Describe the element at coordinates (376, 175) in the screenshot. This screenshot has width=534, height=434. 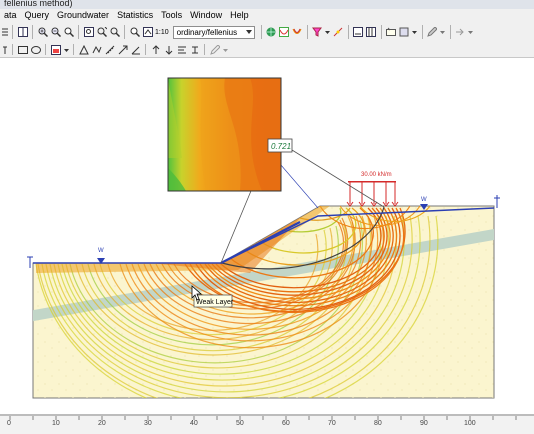
I see `load-label: 30.00 kN/m` at that location.